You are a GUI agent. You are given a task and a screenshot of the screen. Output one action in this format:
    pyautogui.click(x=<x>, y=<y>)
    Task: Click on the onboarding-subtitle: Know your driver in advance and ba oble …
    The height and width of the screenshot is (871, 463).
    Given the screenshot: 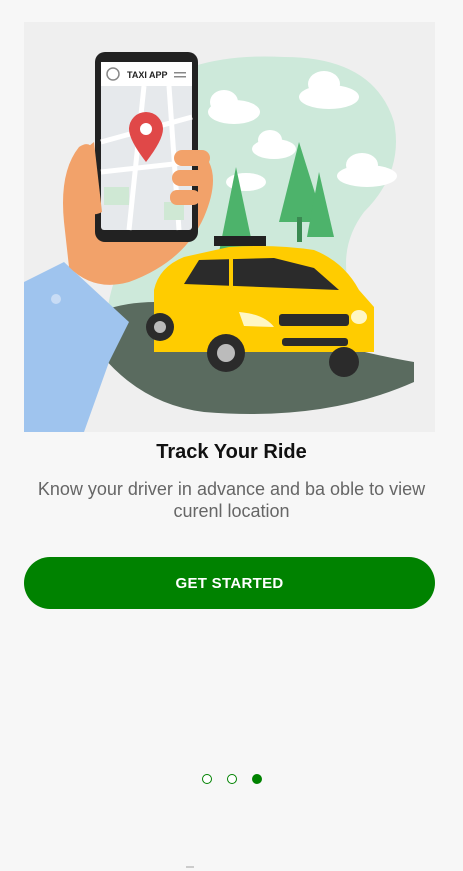 What is the action you would take?
    pyautogui.click(x=231, y=500)
    